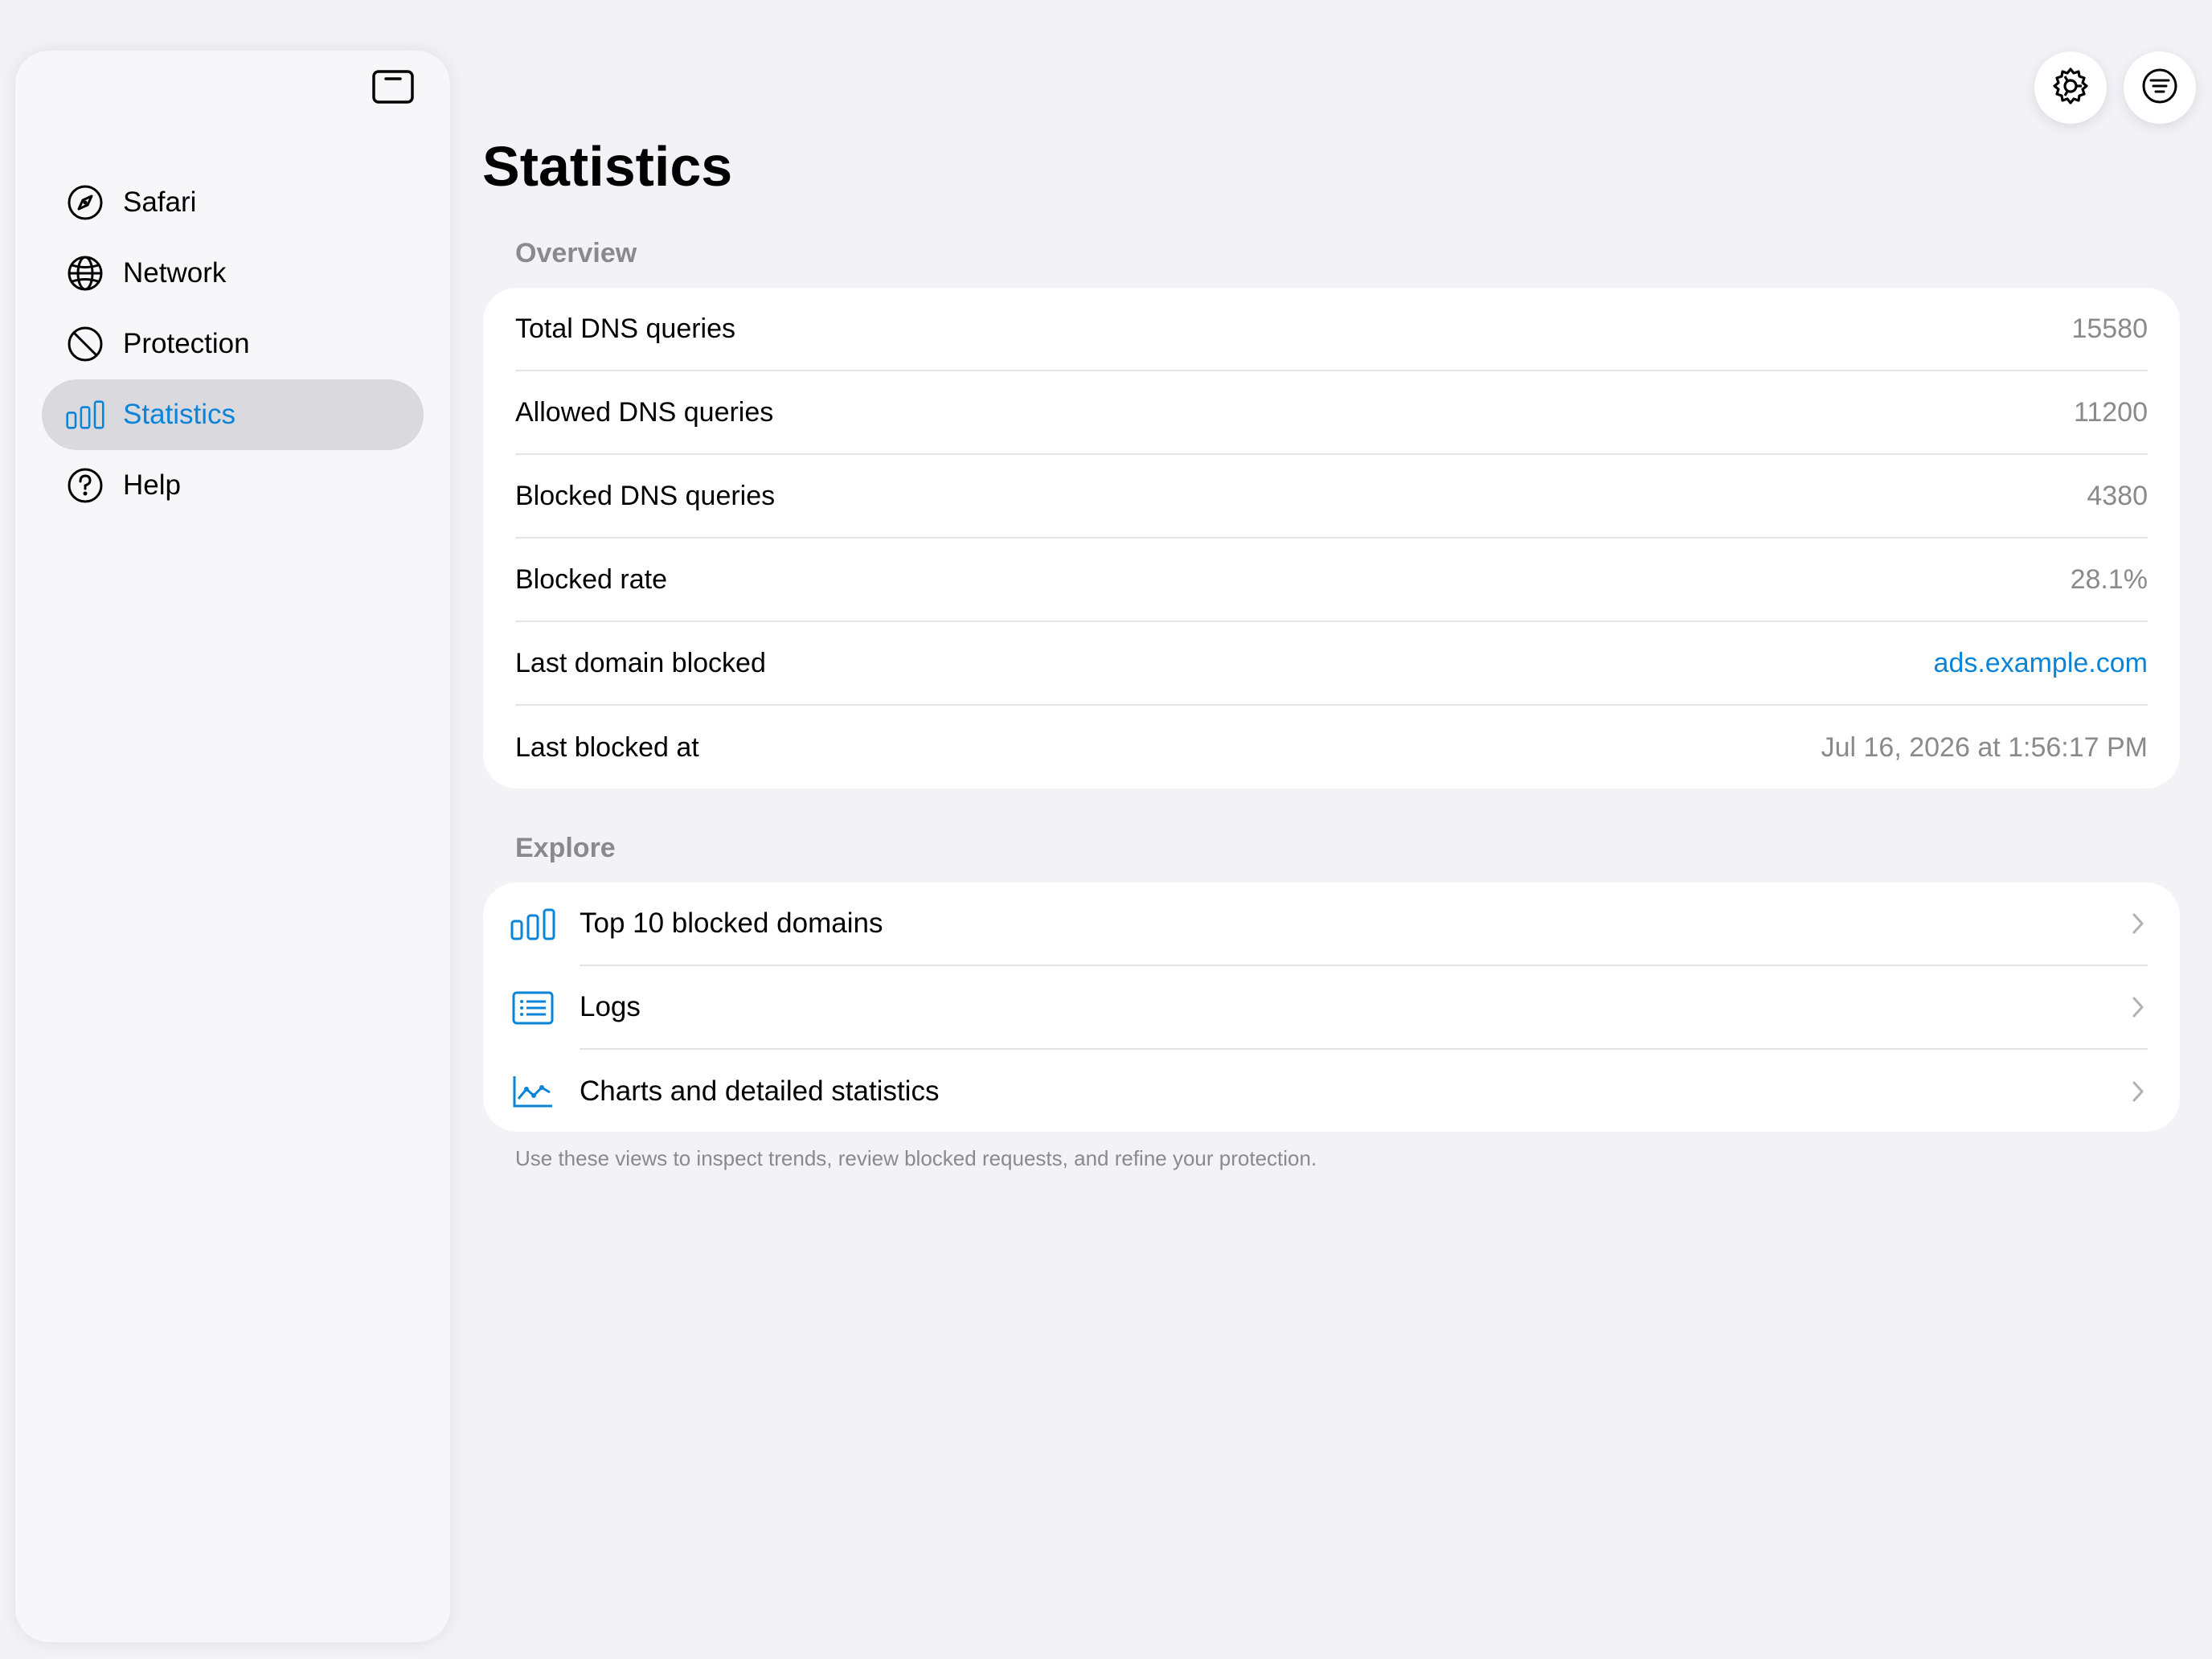 This screenshot has height=1659, width=2212. Describe the element at coordinates (2109, 328) in the screenshot. I see `stat-value: 15580` at that location.